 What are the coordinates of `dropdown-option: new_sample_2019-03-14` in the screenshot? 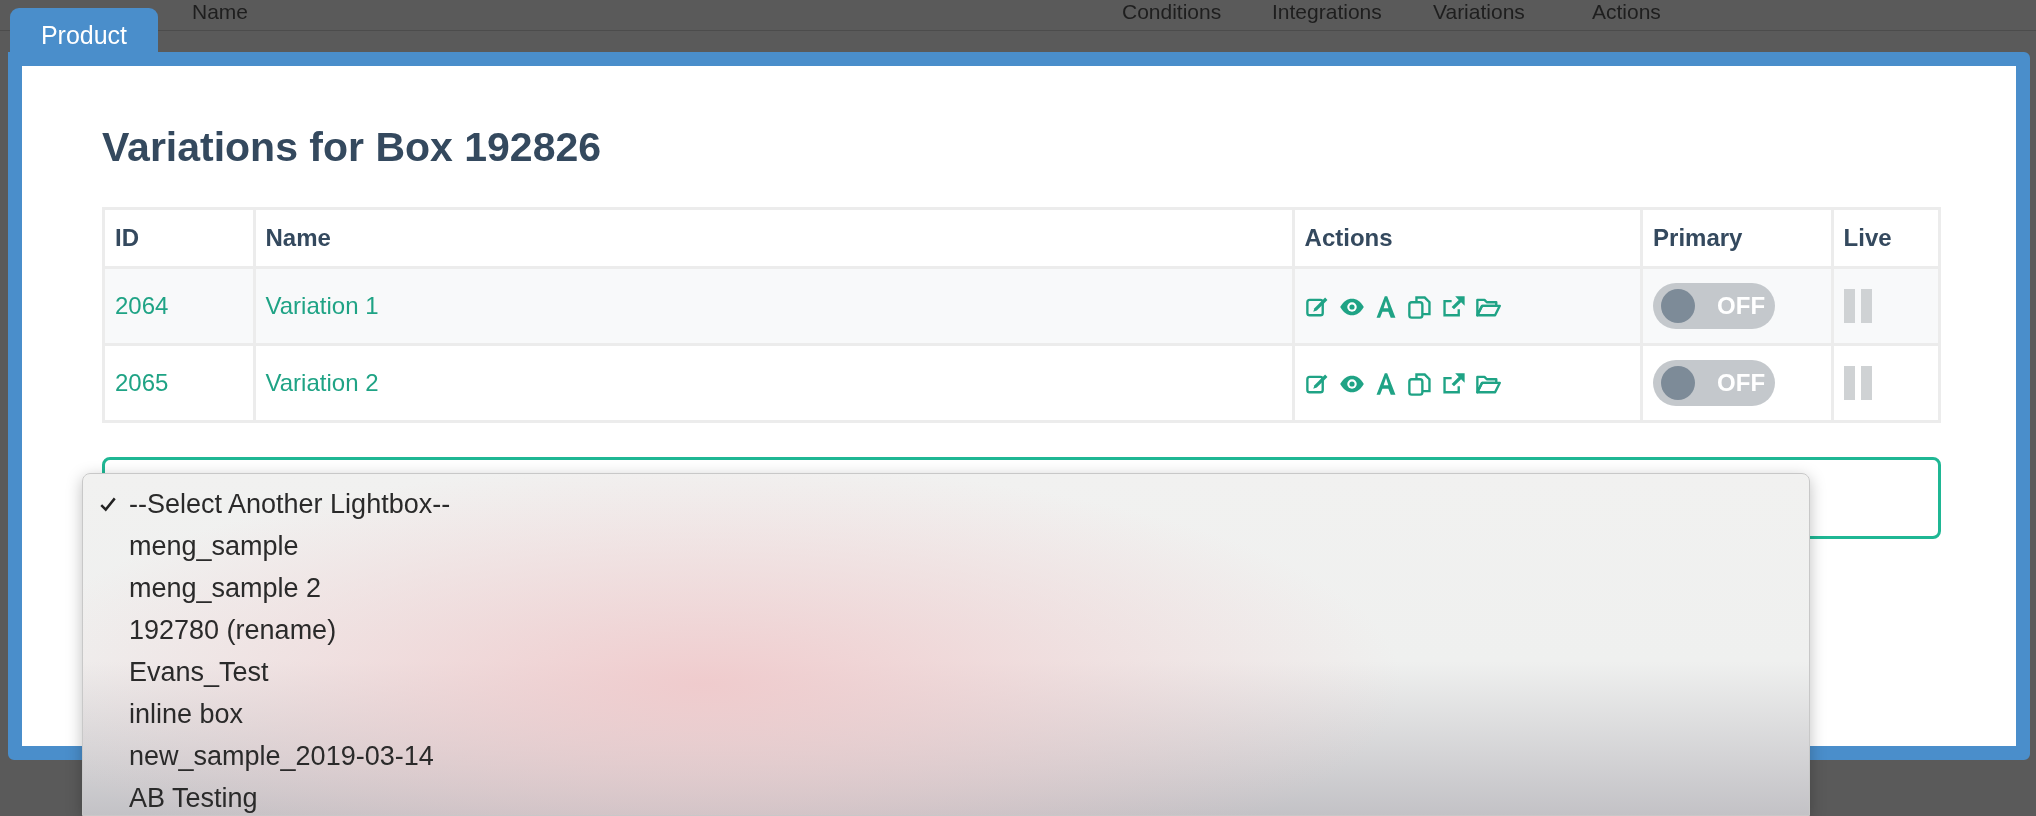 It's located at (946, 756).